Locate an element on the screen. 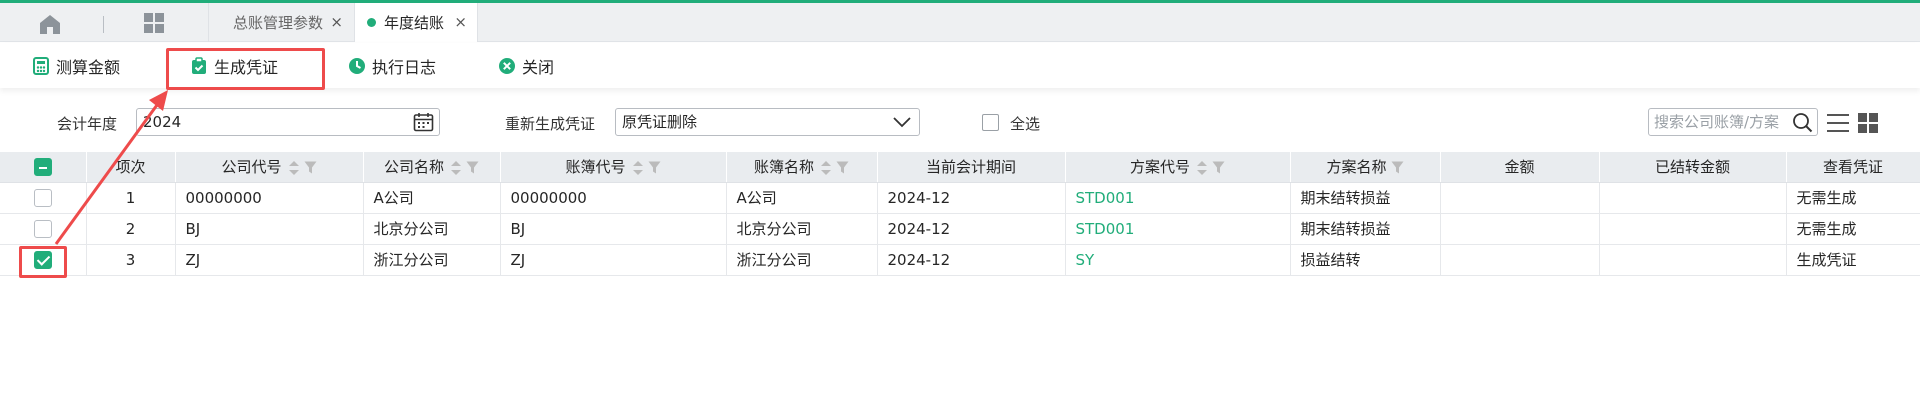 The height and width of the screenshot is (400, 1920). header-book-code: 账簿代号 is located at coordinates (613, 167).